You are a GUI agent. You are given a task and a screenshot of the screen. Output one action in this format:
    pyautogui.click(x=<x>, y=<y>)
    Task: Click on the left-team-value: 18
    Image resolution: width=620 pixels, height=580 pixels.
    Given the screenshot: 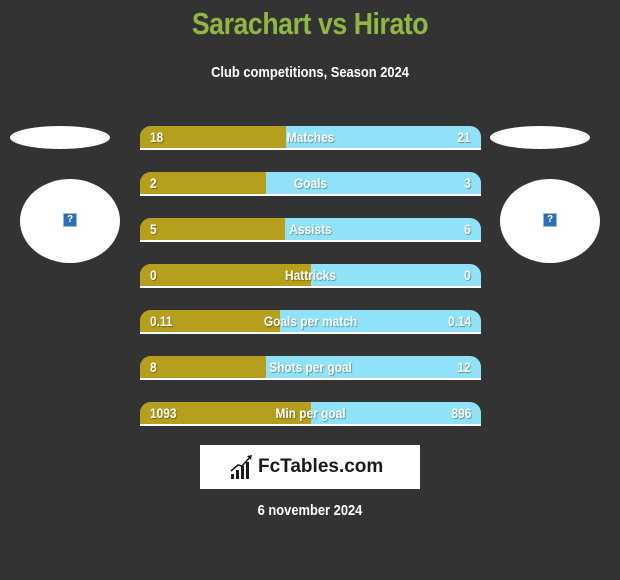 What is the action you would take?
    pyautogui.click(x=157, y=137)
    